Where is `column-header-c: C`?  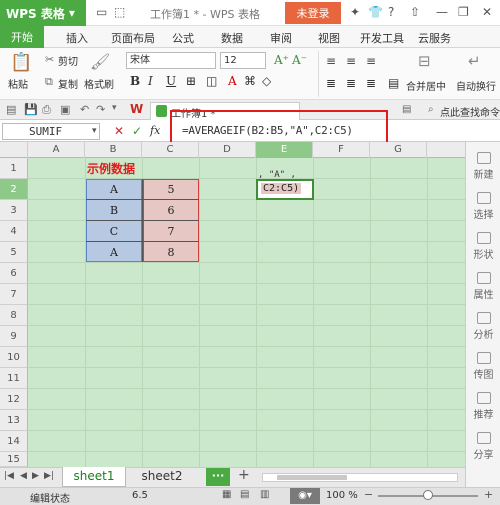 column-header-c: C is located at coordinates (170, 150).